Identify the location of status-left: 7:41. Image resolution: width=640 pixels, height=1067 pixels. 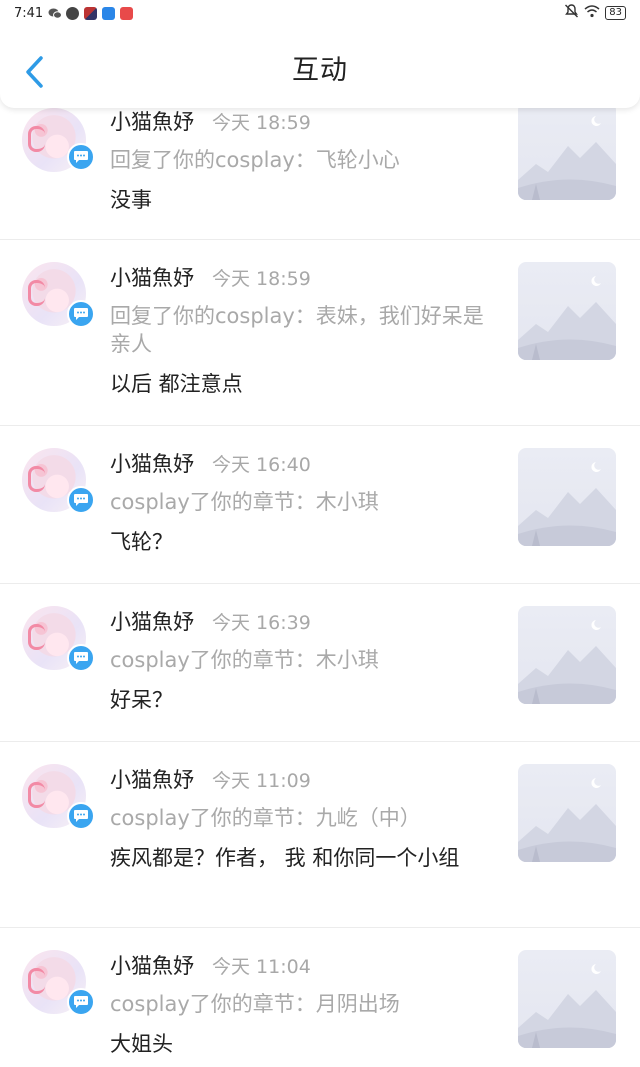
(74, 13).